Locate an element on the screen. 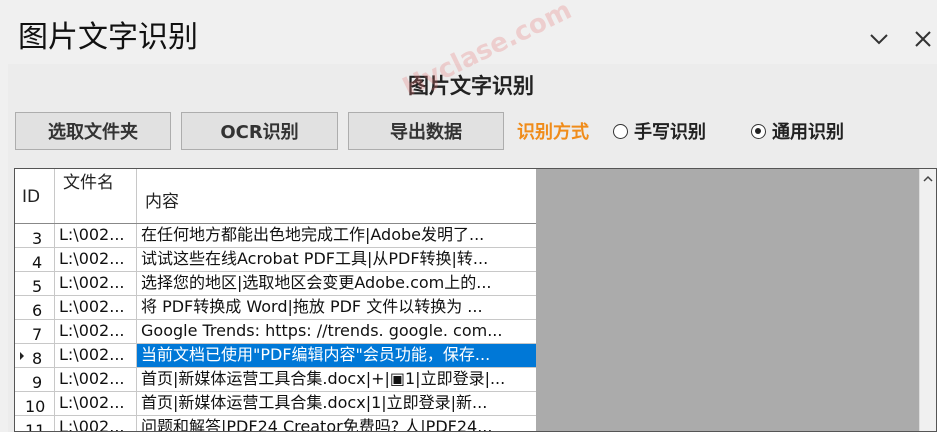 This screenshot has width=937, height=432. row-id: 7 is located at coordinates (35, 331).